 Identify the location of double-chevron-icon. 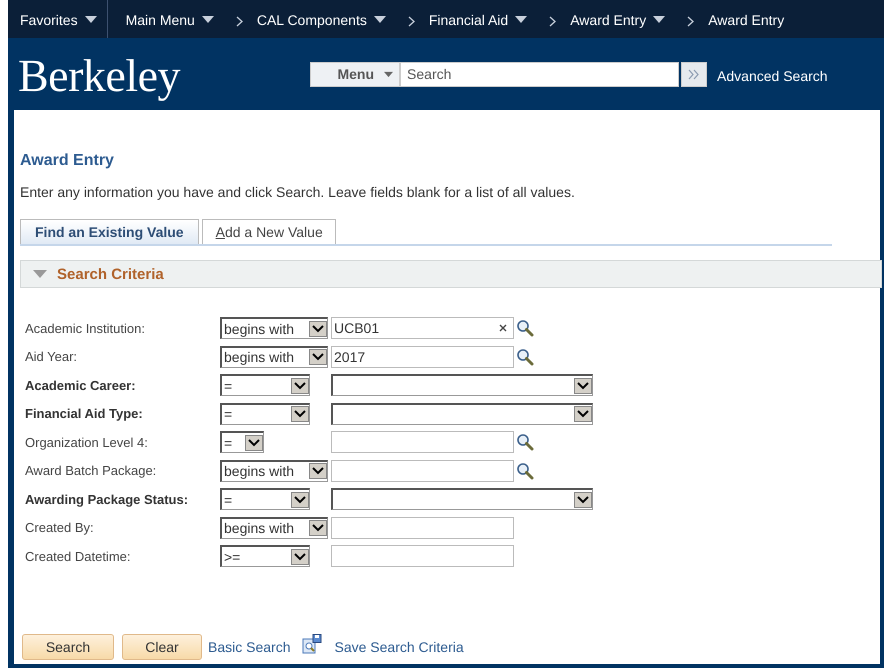
(694, 74).